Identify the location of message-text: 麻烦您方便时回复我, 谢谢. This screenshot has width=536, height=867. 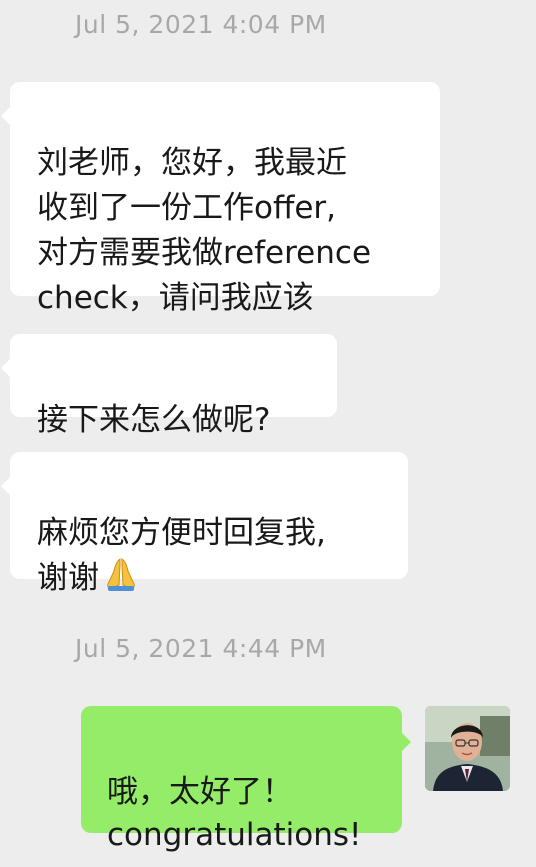
(181, 555).